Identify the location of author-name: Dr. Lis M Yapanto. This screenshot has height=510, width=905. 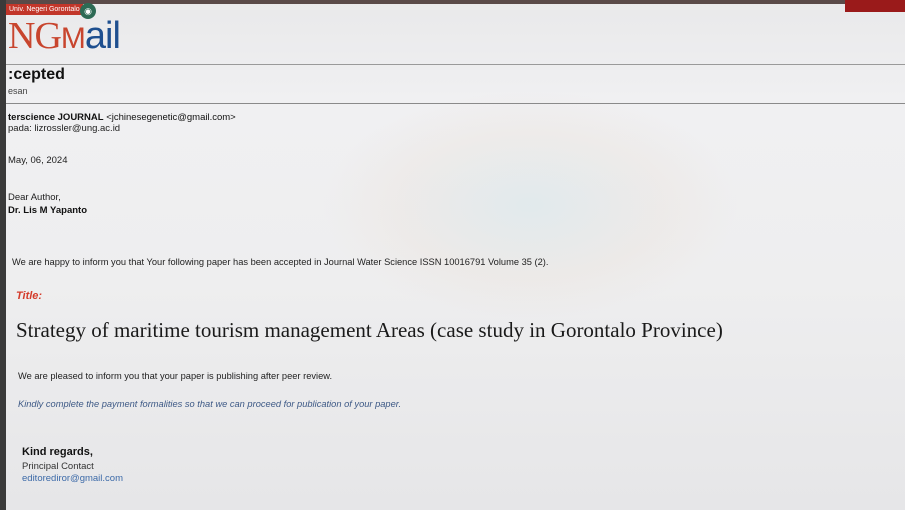
(48, 210).